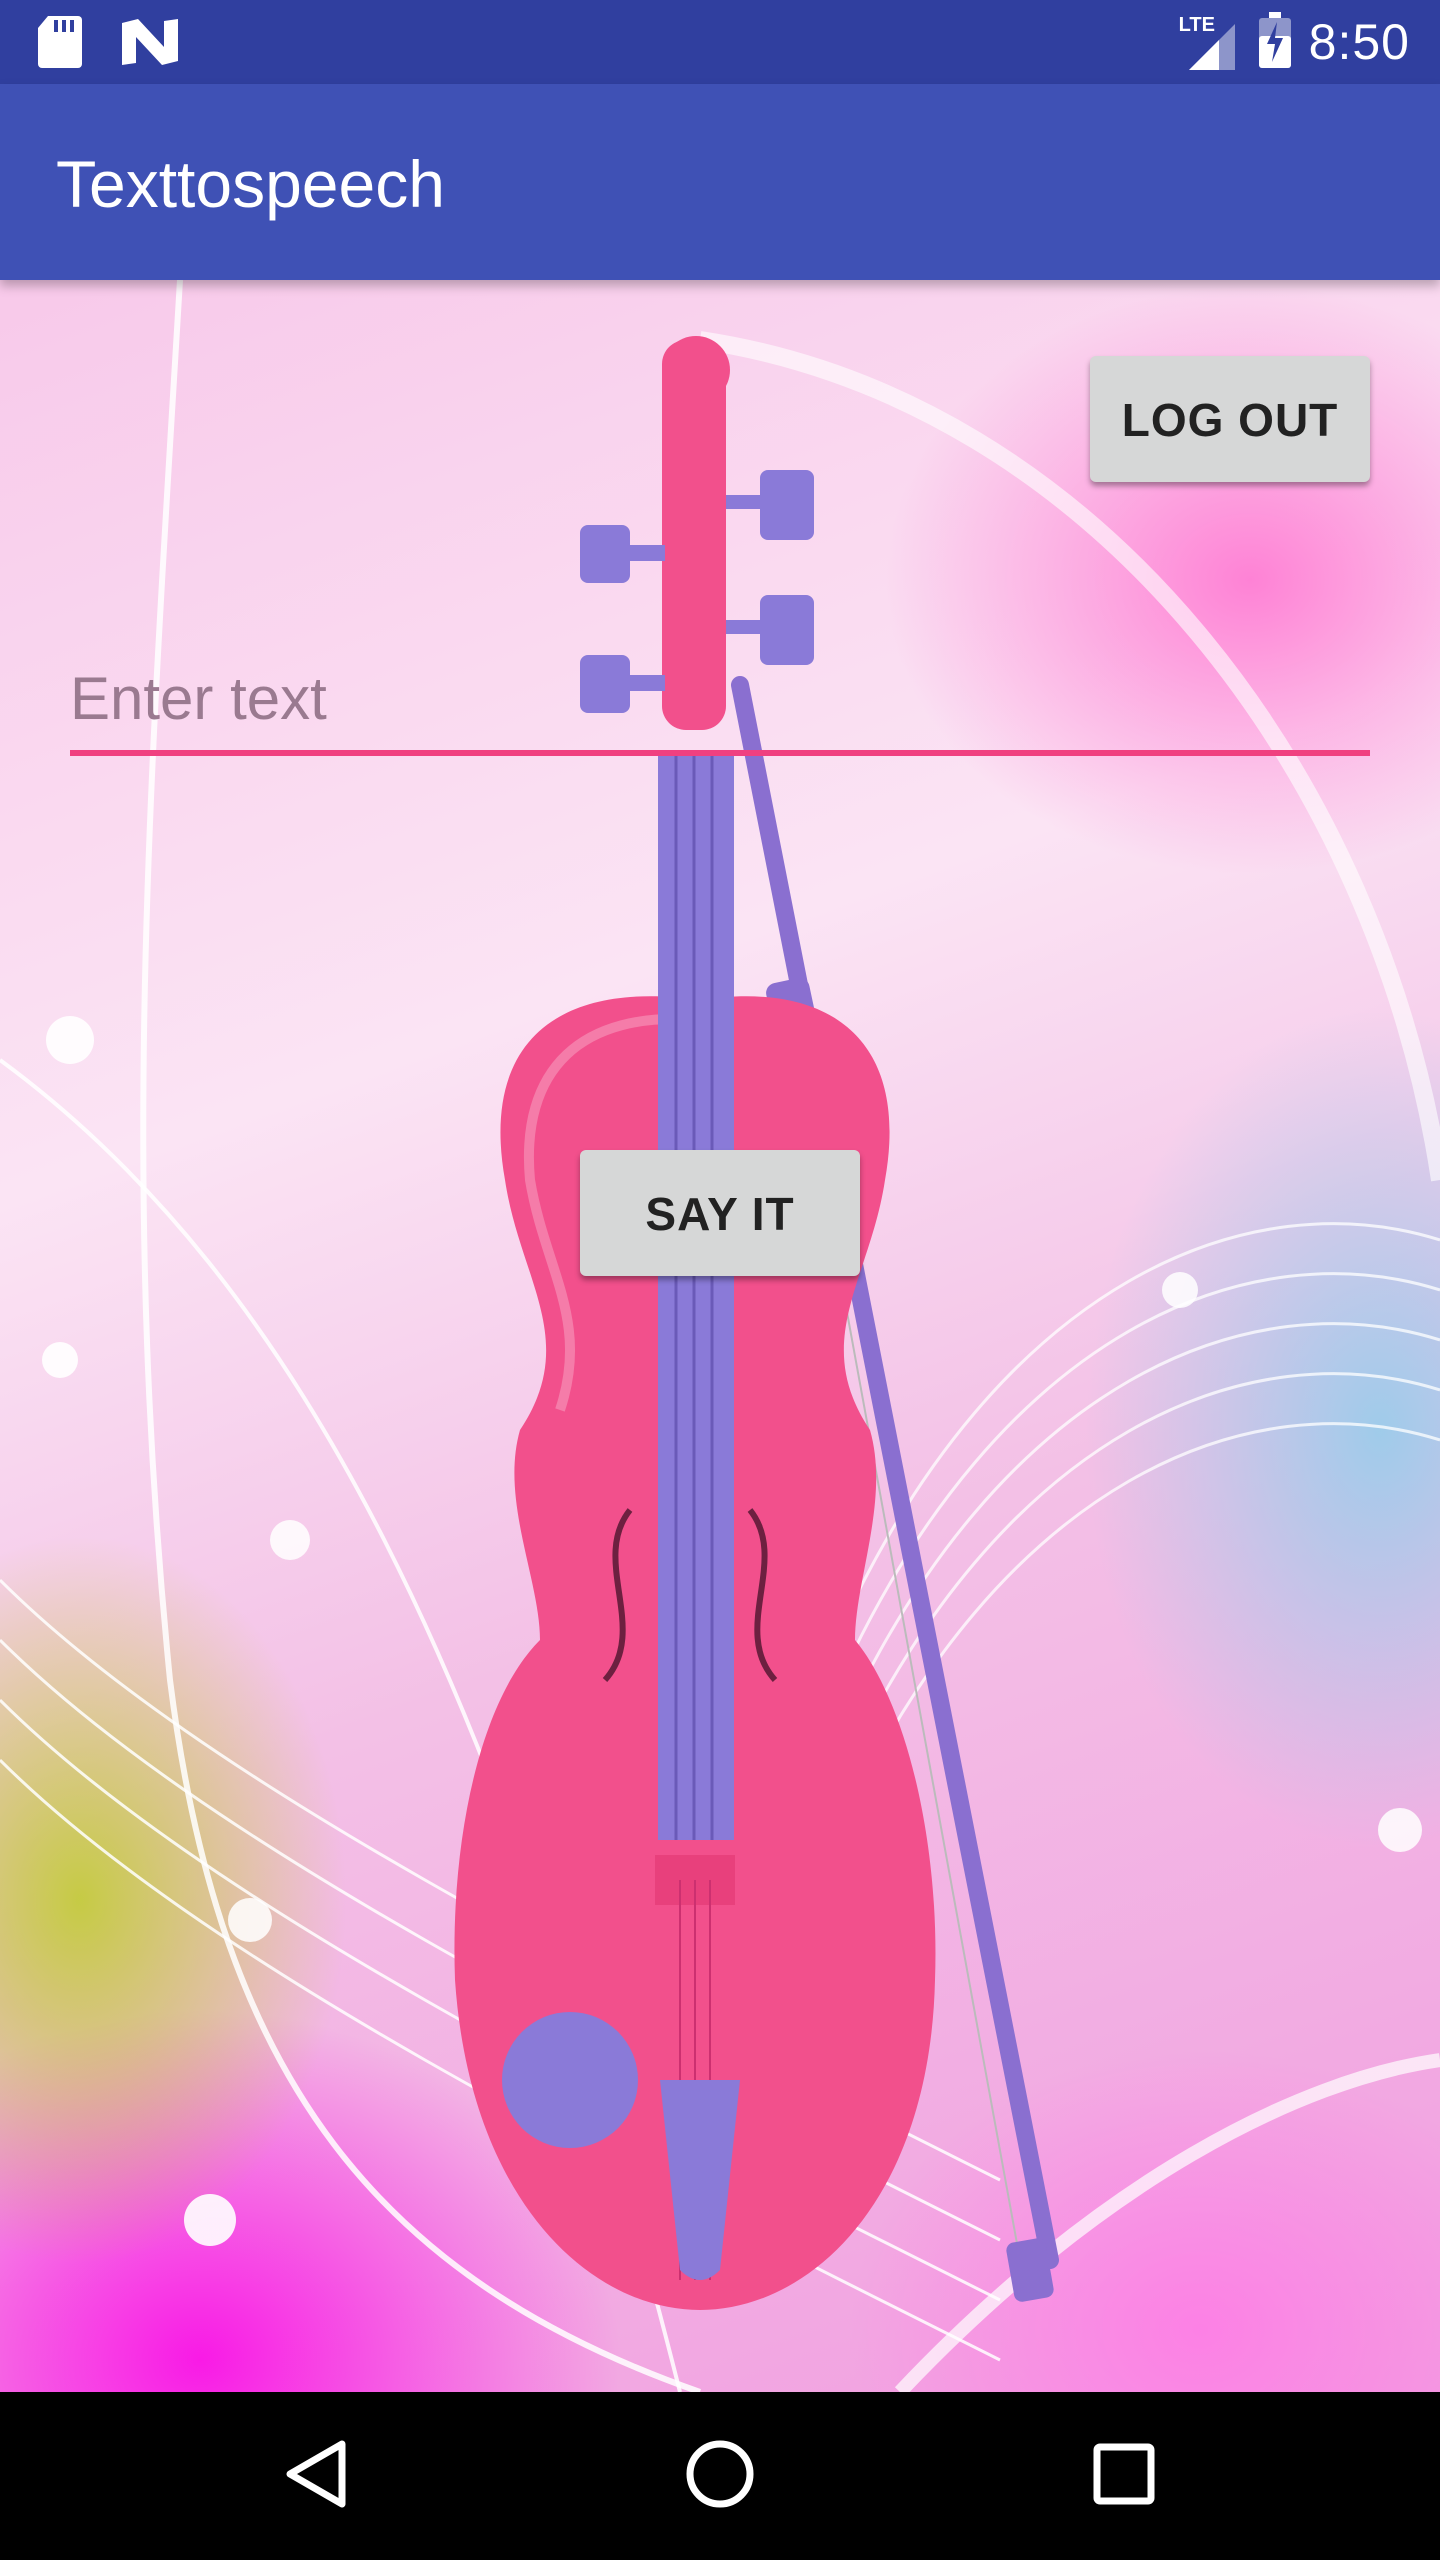 The image size is (1440, 2560). Describe the element at coordinates (150, 44) in the screenshot. I see `n-logo-icon` at that location.